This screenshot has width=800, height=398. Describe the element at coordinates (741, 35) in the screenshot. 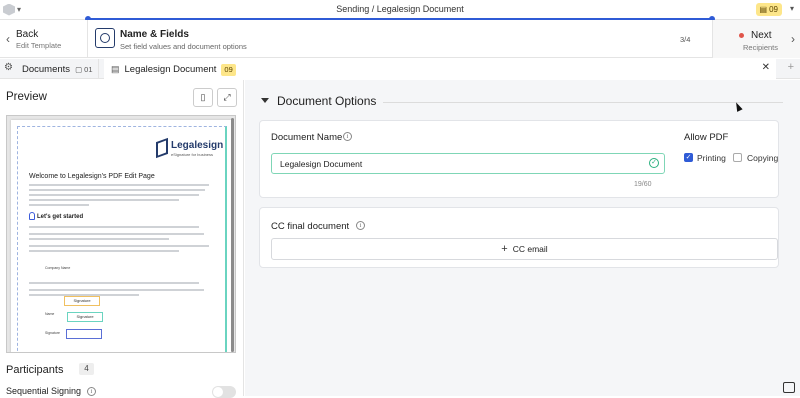

I see `status-dot-icon` at that location.